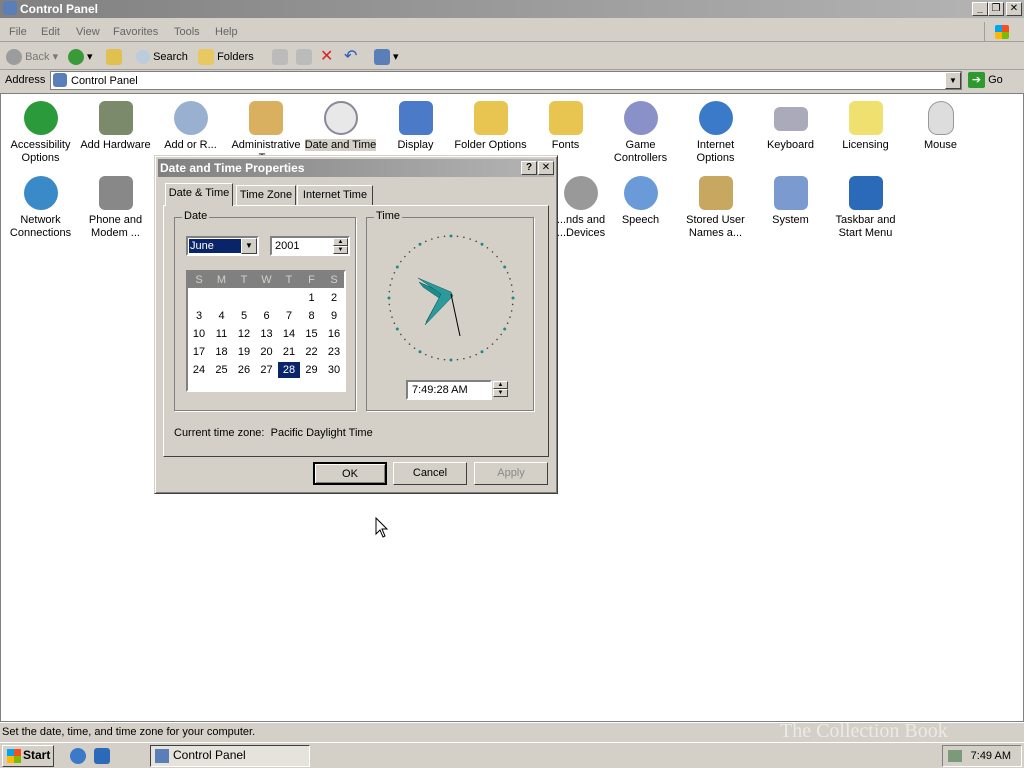  I want to click on calendar-day: 9, so click(334, 316).